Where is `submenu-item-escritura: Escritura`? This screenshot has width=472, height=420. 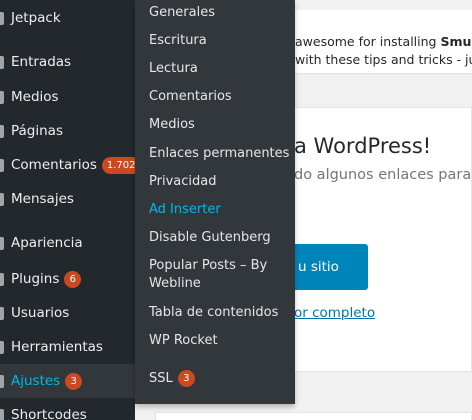
submenu-item-escritura: Escritura is located at coordinates (178, 41).